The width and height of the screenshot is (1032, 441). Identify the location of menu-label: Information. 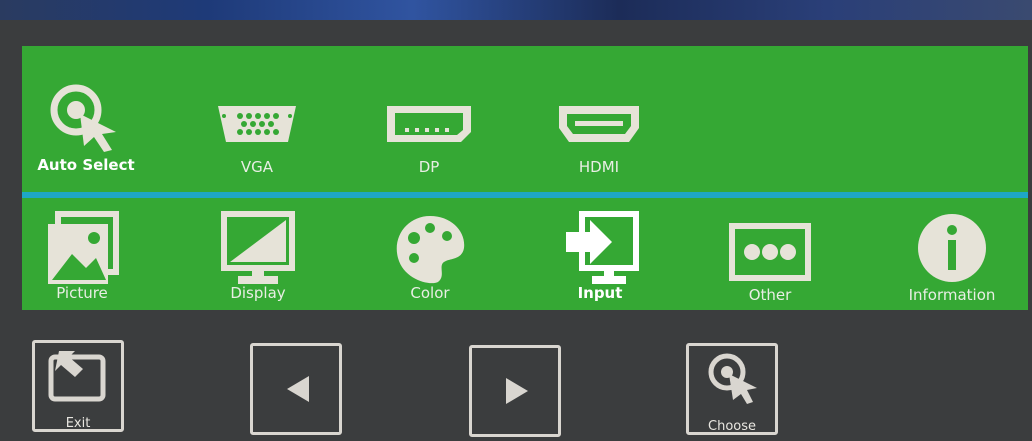
(952, 295).